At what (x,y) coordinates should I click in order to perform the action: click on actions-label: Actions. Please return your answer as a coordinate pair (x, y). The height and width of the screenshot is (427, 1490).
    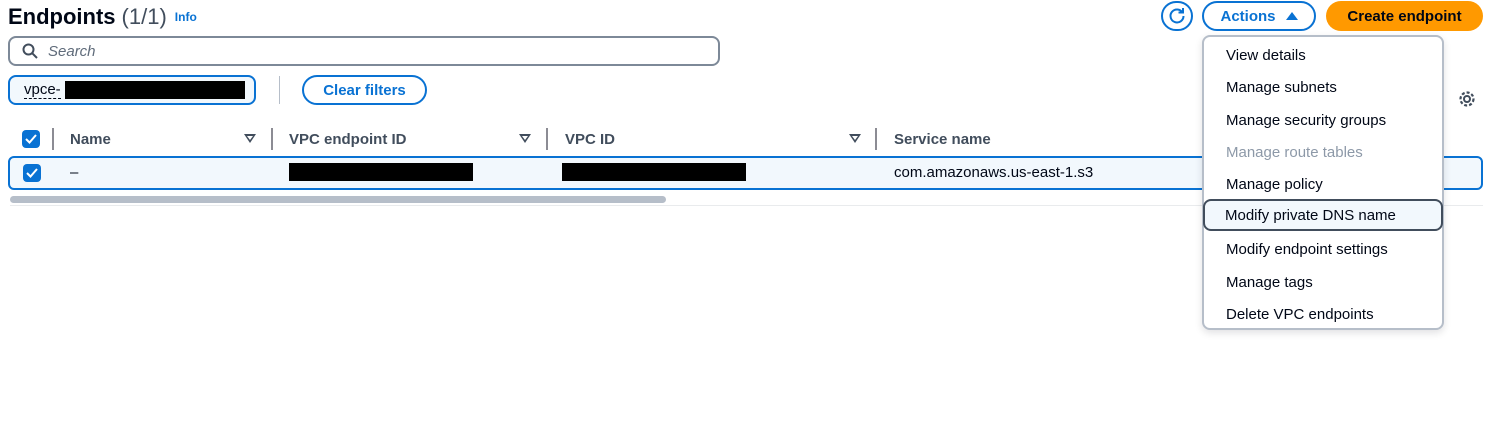
    Looking at the image, I should click on (1248, 16).